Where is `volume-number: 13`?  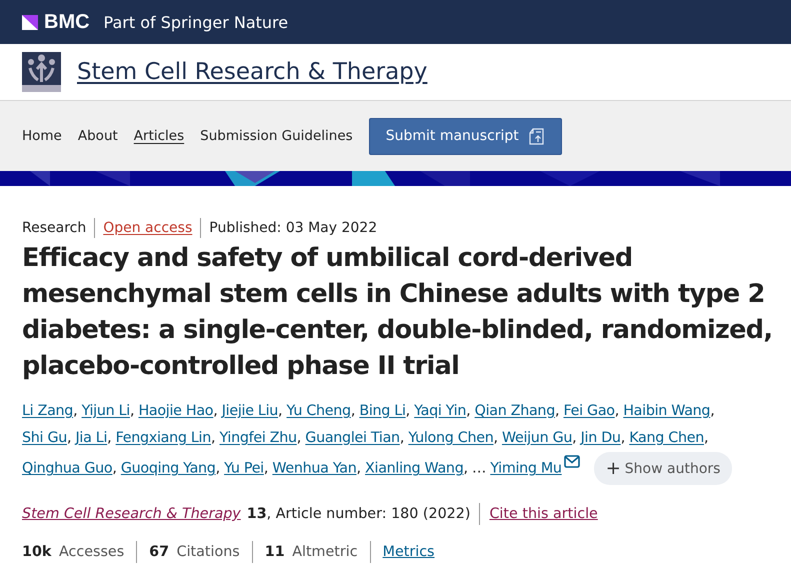
volume-number: 13 is located at coordinates (256, 514).